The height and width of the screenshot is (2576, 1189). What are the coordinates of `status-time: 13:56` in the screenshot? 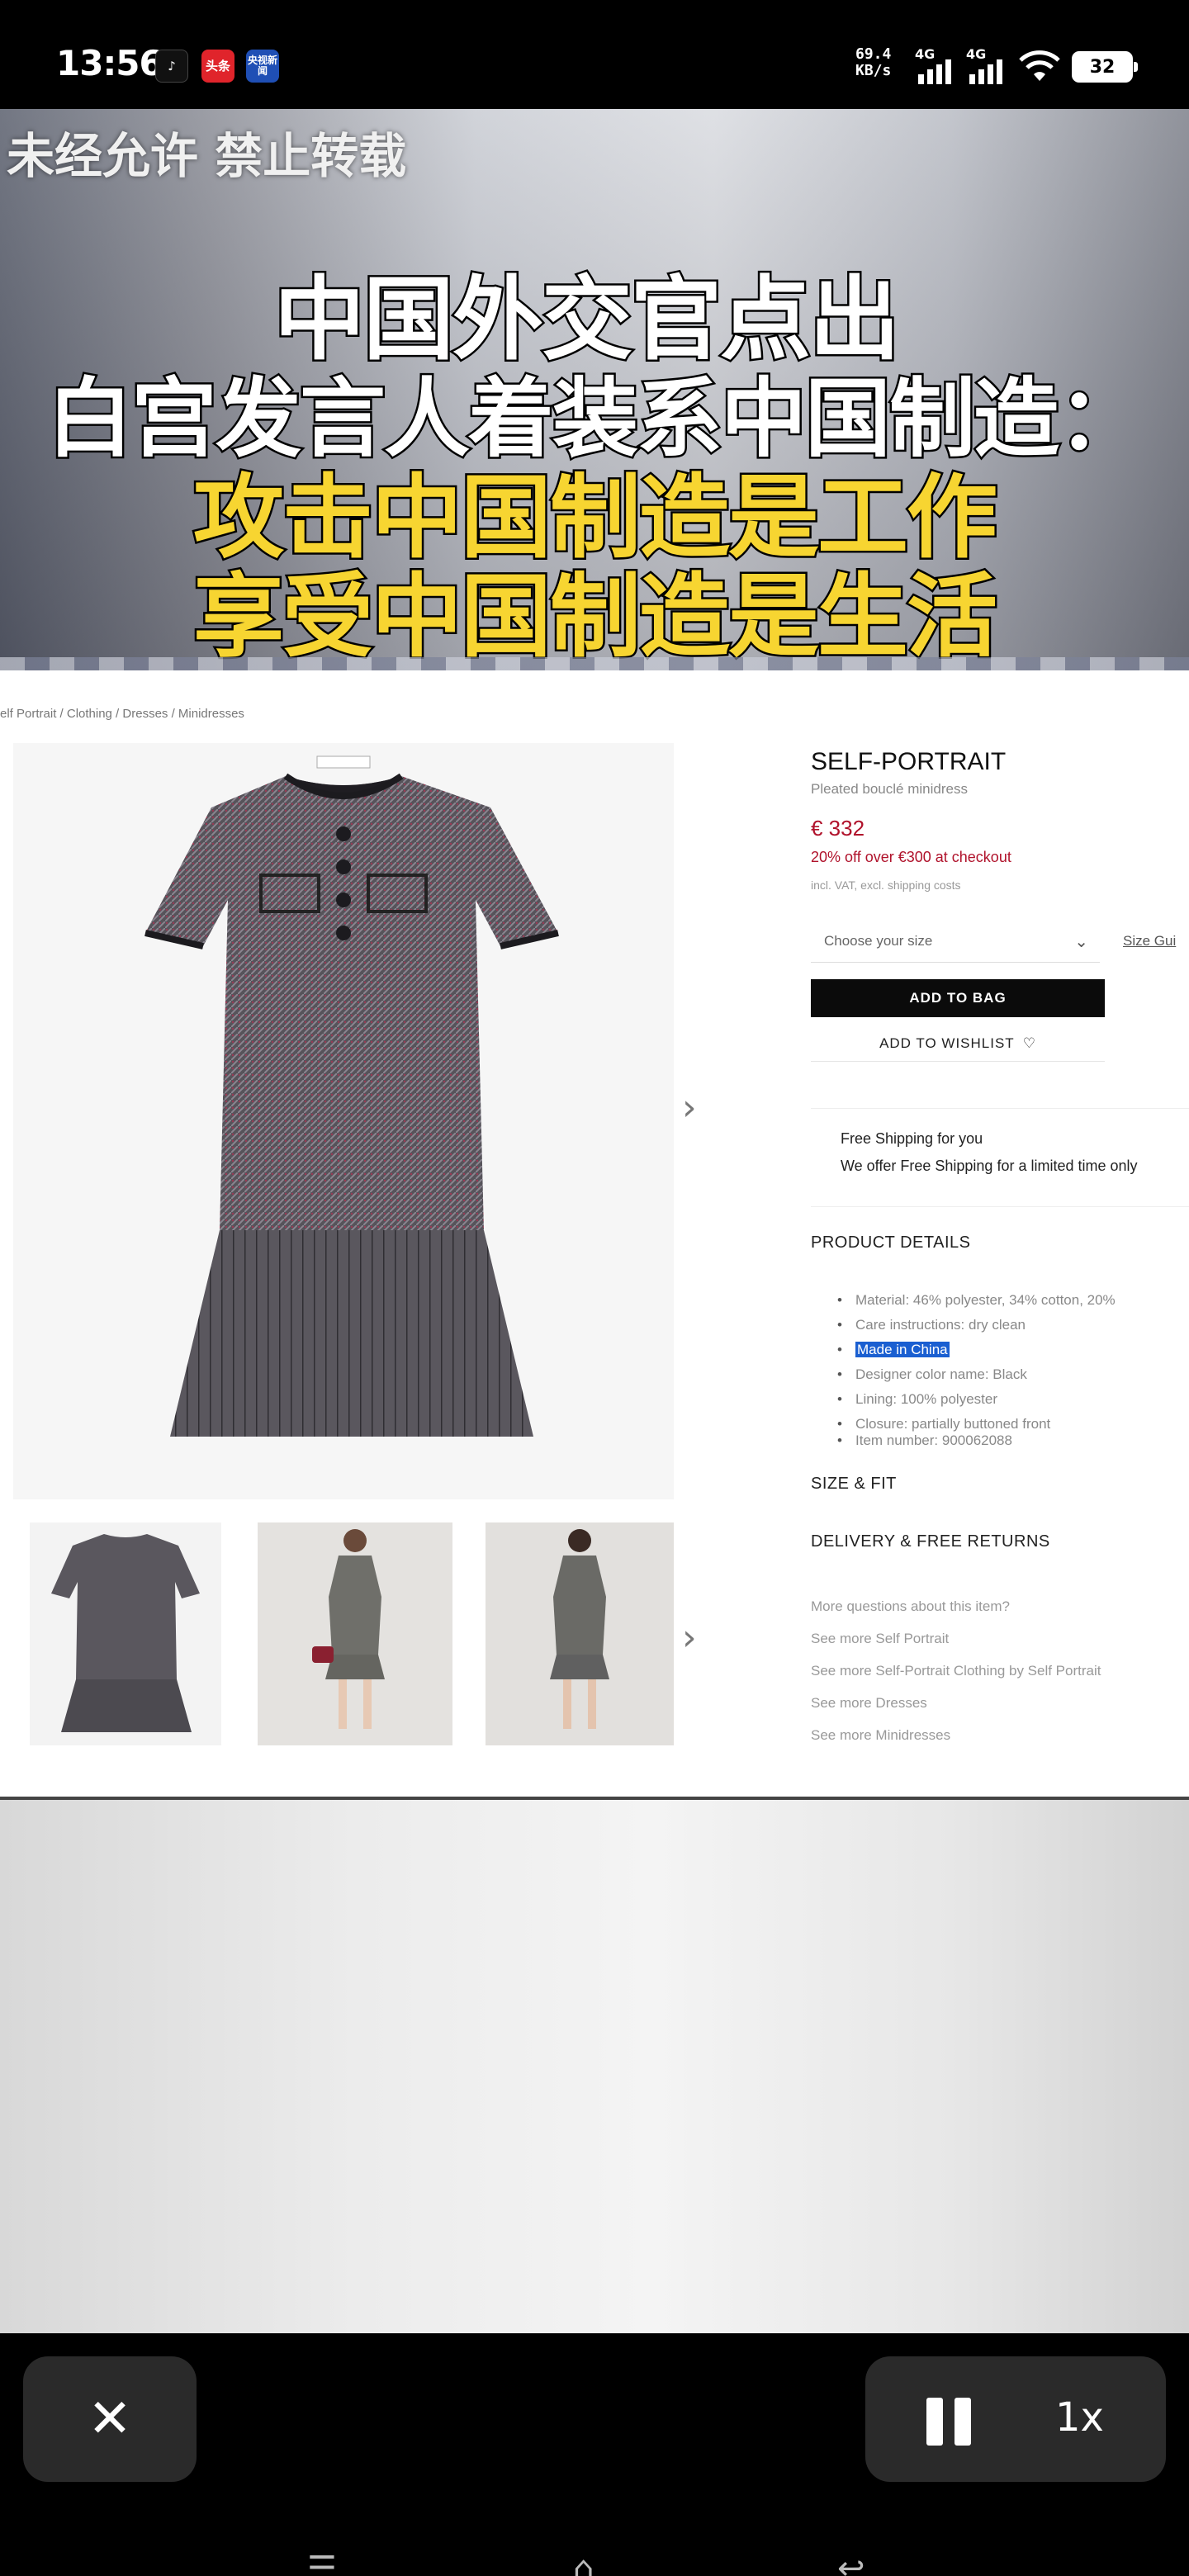 It's located at (109, 63).